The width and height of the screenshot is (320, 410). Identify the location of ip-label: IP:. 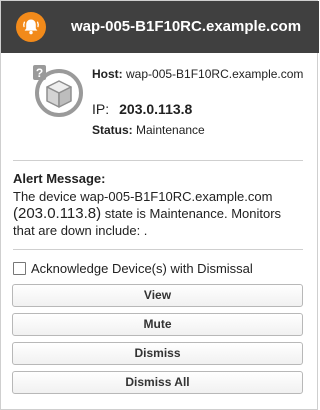
(101, 109).